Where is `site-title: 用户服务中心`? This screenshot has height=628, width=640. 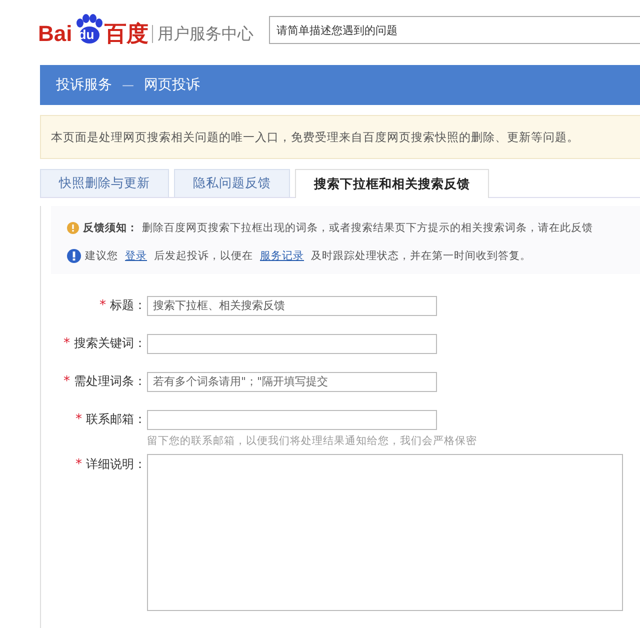
site-title: 用户服务中心 is located at coordinates (203, 34).